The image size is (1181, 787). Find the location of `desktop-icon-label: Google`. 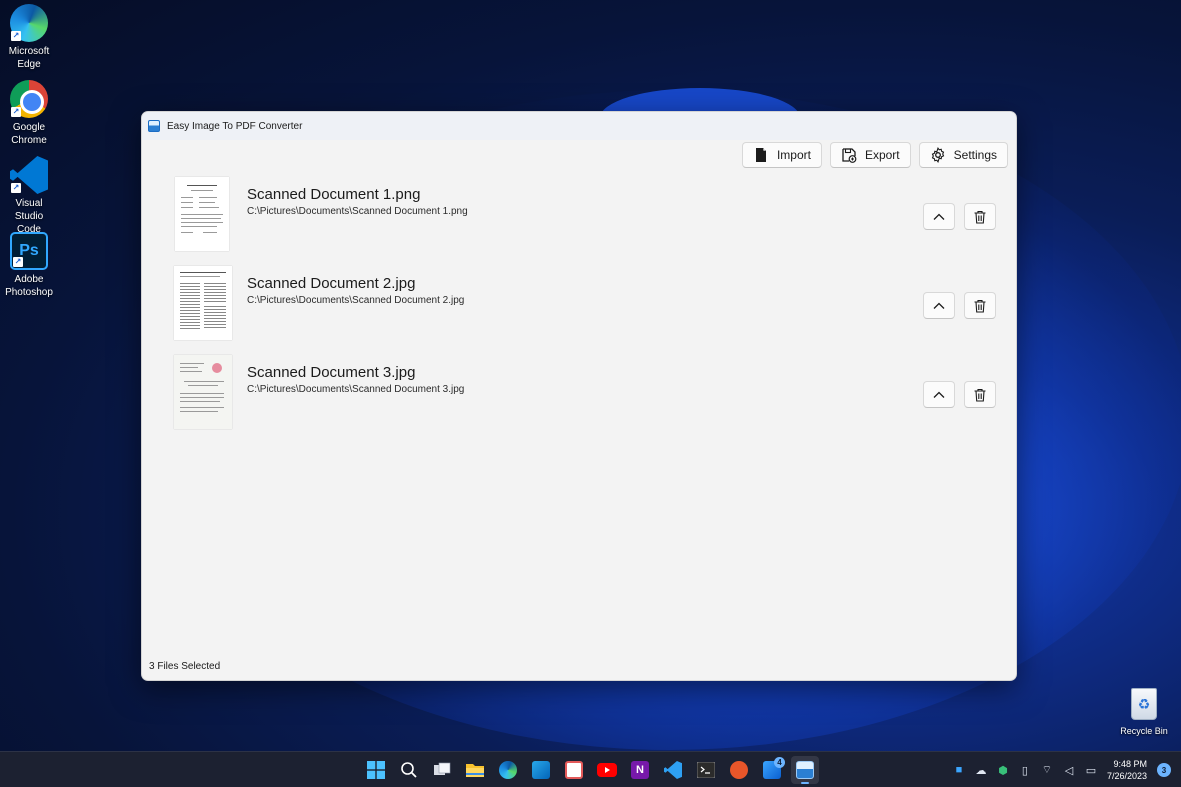

desktop-icon-label: Google is located at coordinates (29, 127).